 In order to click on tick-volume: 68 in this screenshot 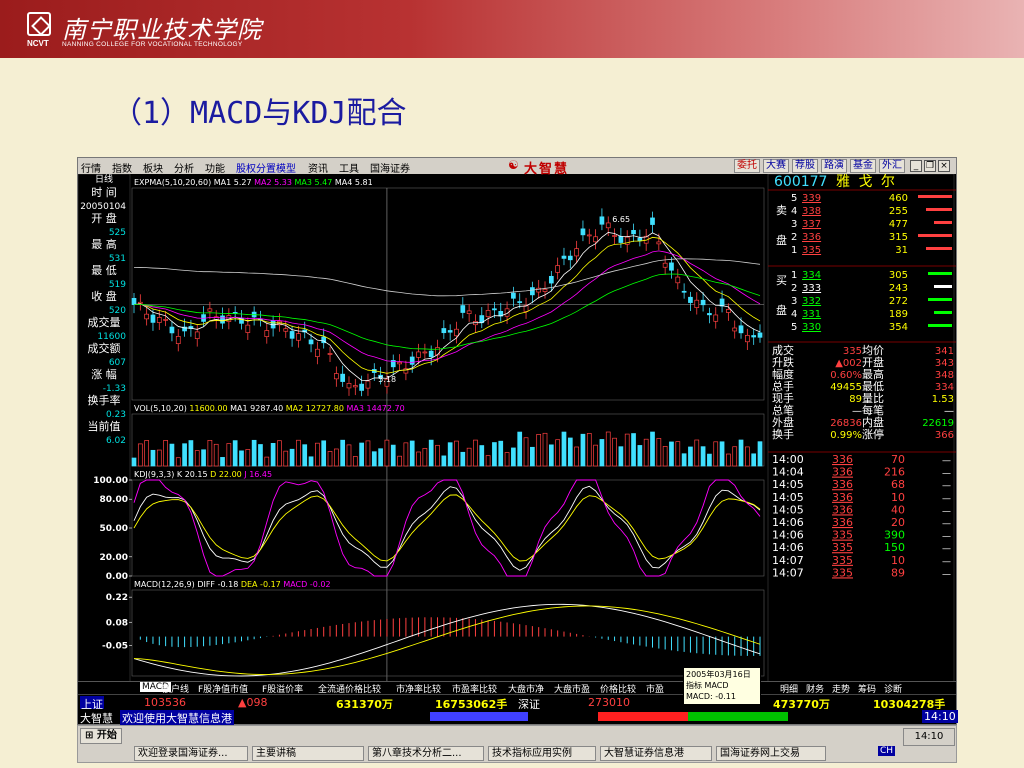, I will do `click(898, 484)`.